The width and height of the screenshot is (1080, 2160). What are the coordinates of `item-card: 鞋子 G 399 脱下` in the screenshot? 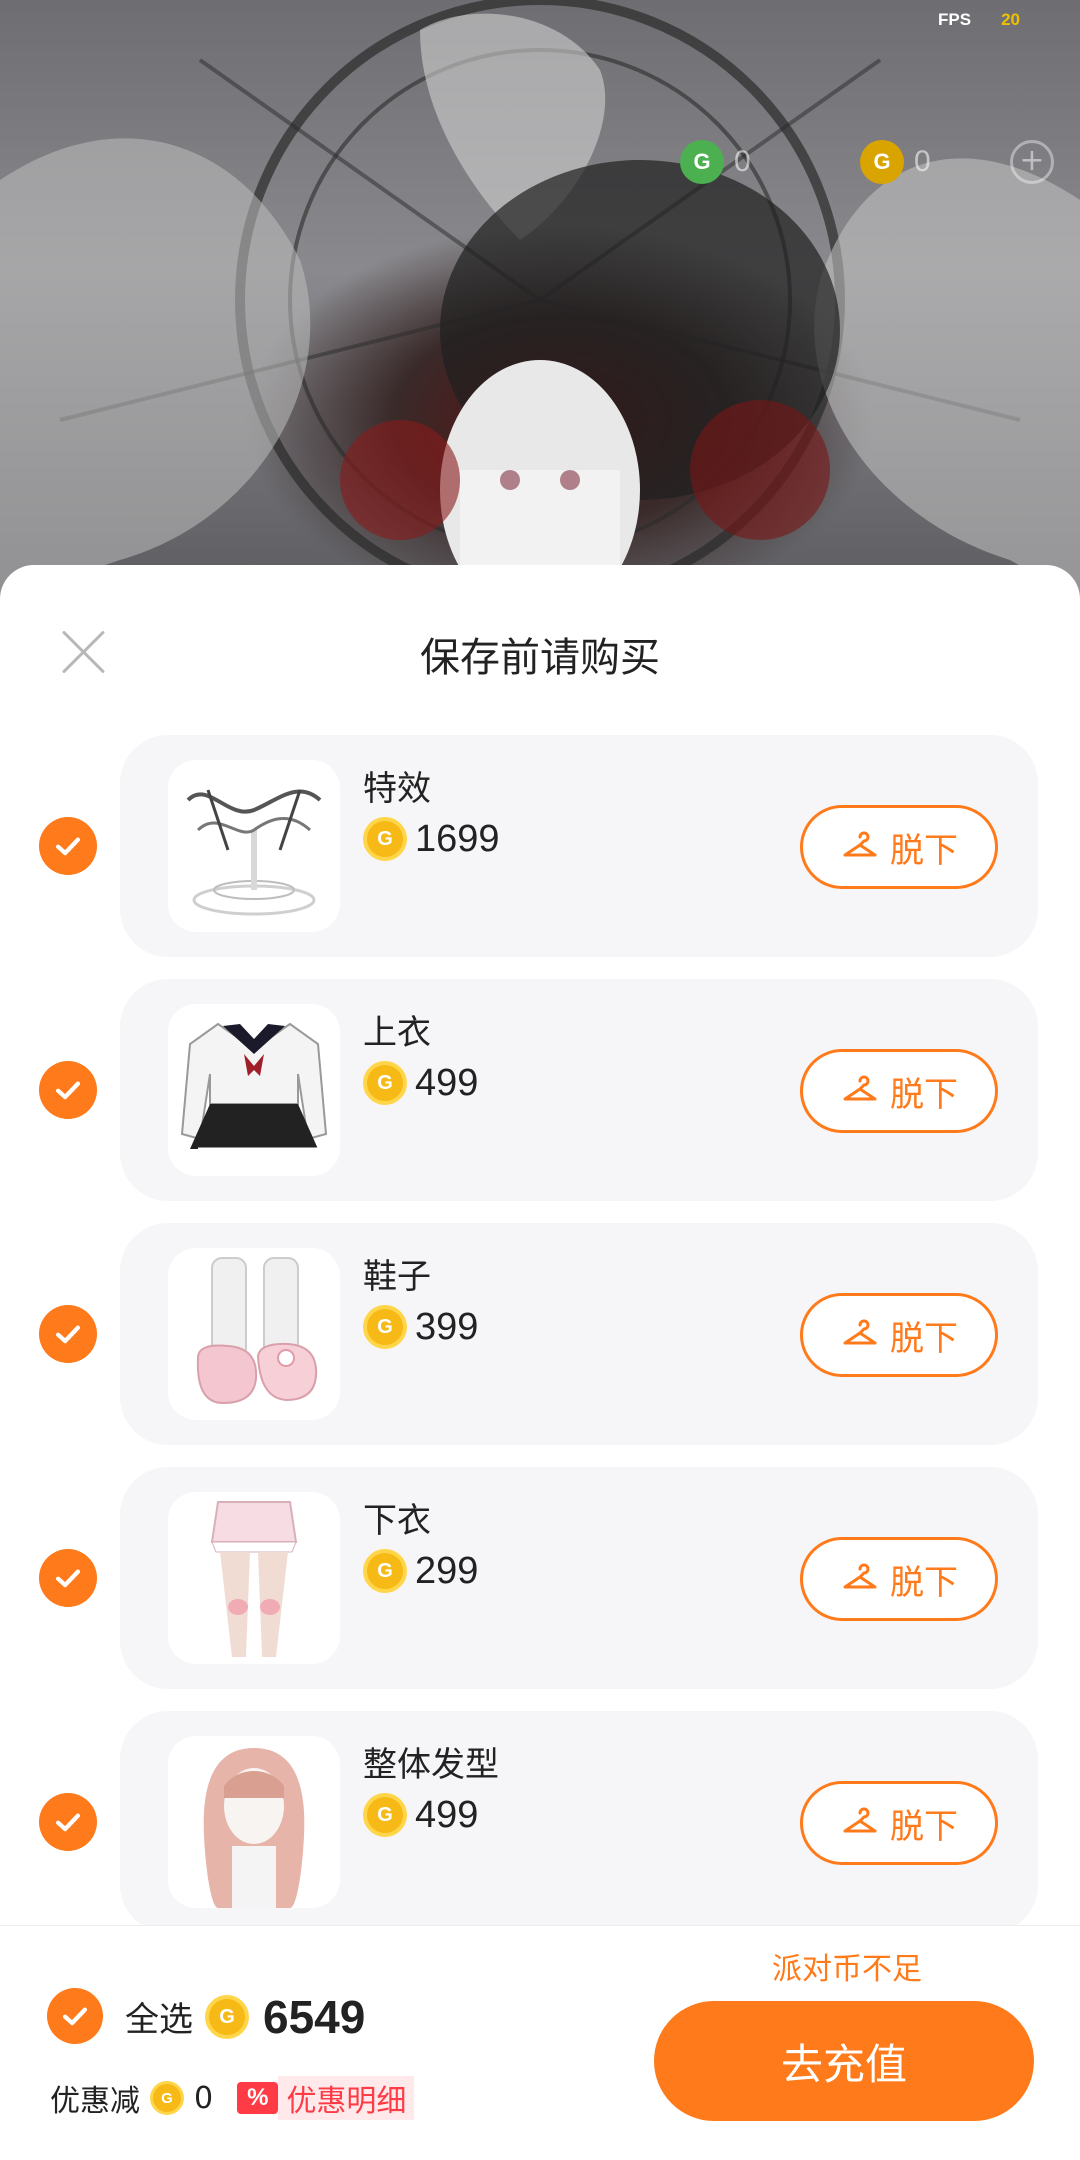 It's located at (579, 1334).